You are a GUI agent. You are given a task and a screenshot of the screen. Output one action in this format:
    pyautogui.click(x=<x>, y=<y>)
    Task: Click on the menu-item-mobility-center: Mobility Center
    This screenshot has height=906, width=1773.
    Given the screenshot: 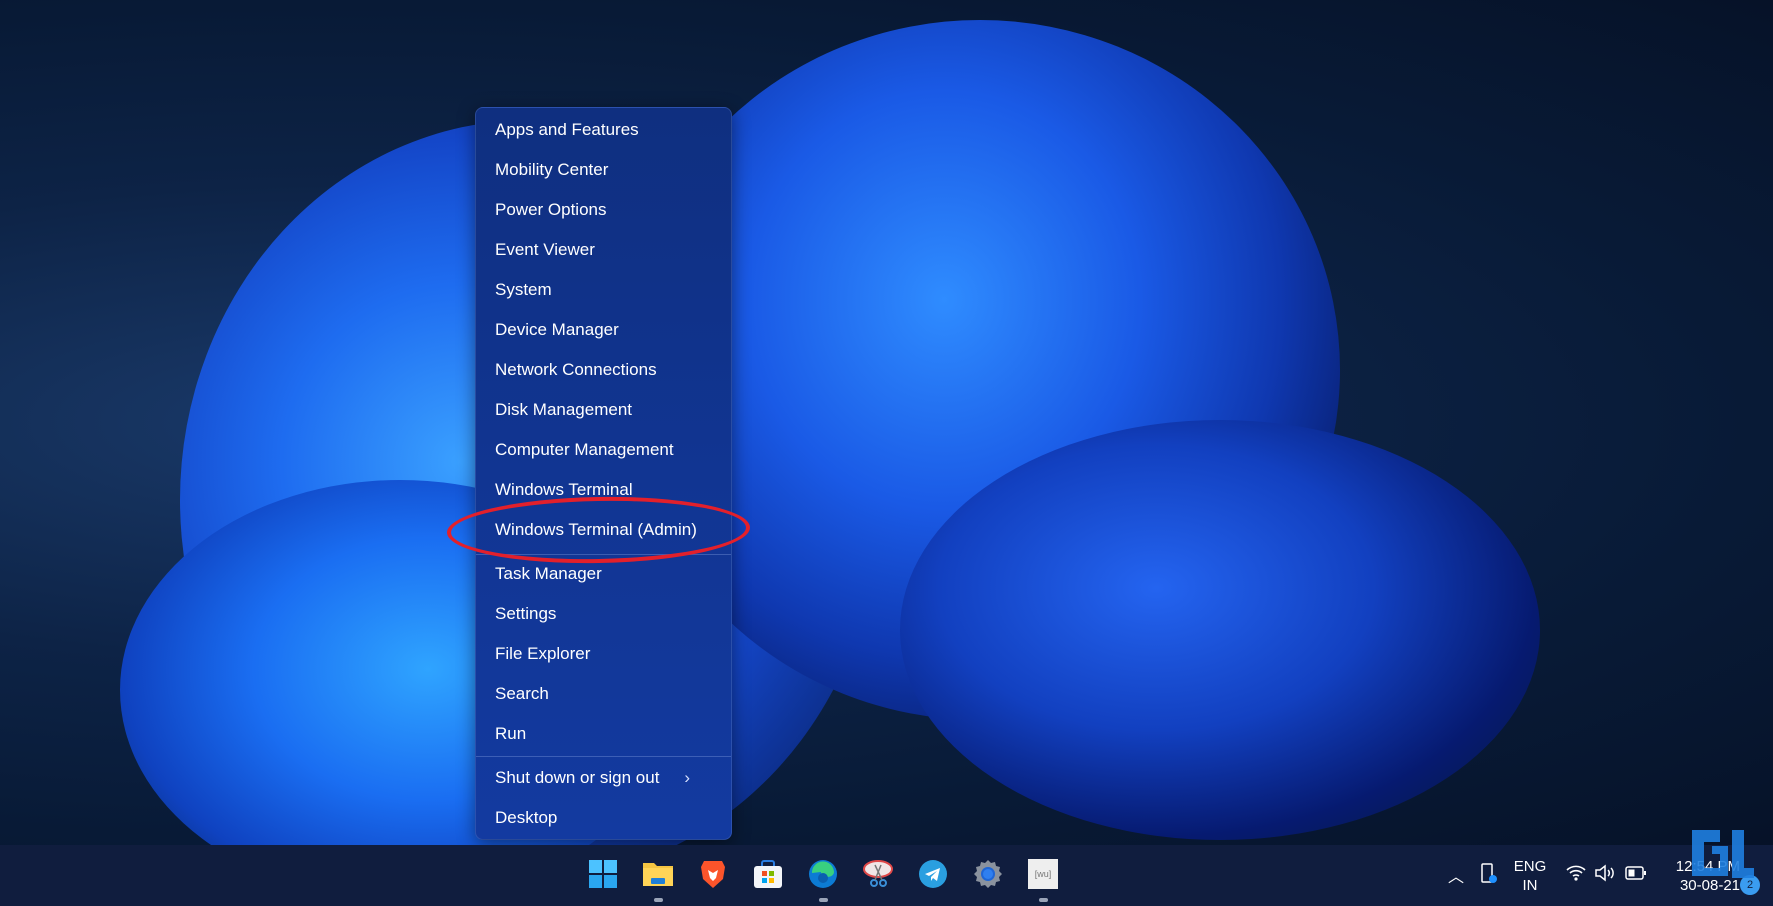 What is the action you would take?
    pyautogui.click(x=551, y=170)
    